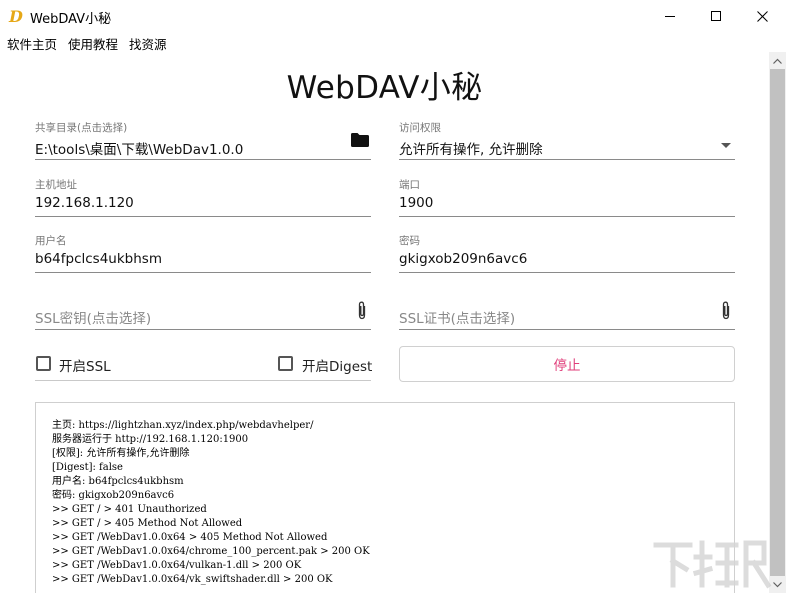 The width and height of the screenshot is (786, 593). What do you see at coordinates (129, 509) in the screenshot?
I see `log-line: >> GET / > 401 Unauthorized` at bounding box center [129, 509].